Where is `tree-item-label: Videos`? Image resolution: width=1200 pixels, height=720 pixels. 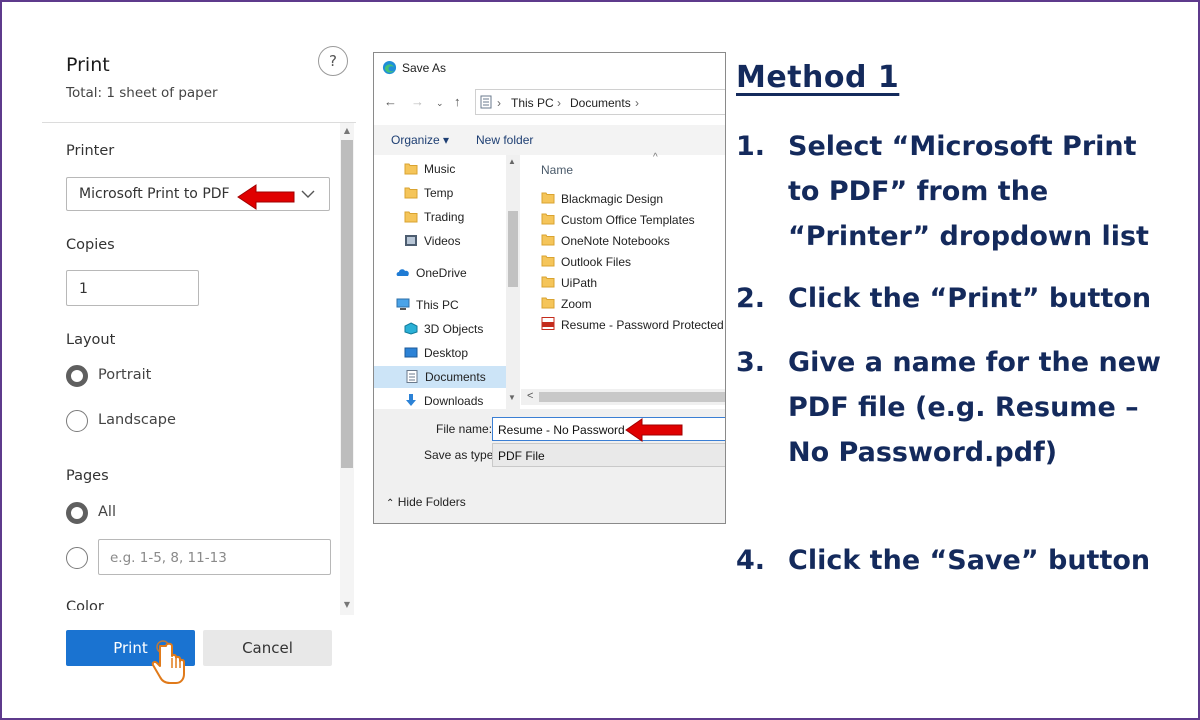
tree-item-label: Videos is located at coordinates (442, 241).